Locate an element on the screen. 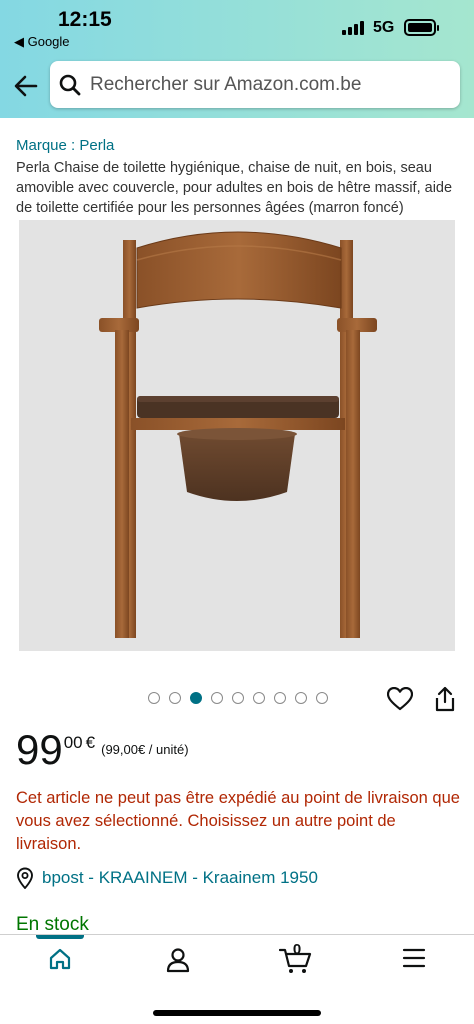  signal-icon is located at coordinates (354, 28).